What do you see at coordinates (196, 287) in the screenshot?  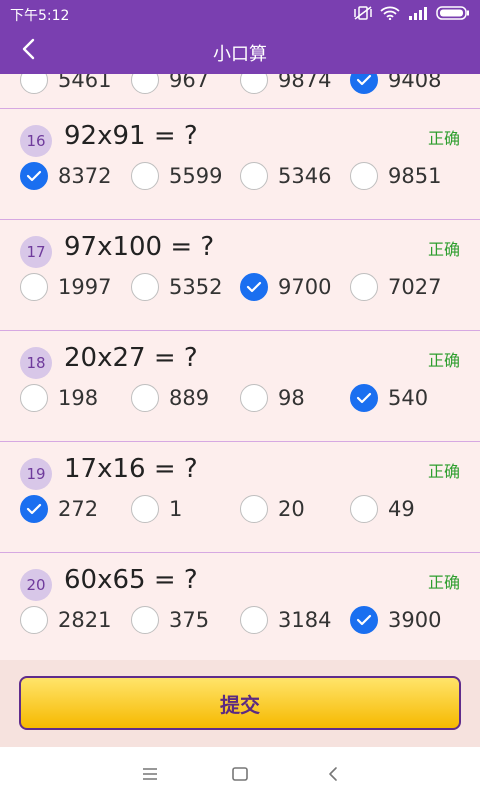 I see `option-label: 5352` at bounding box center [196, 287].